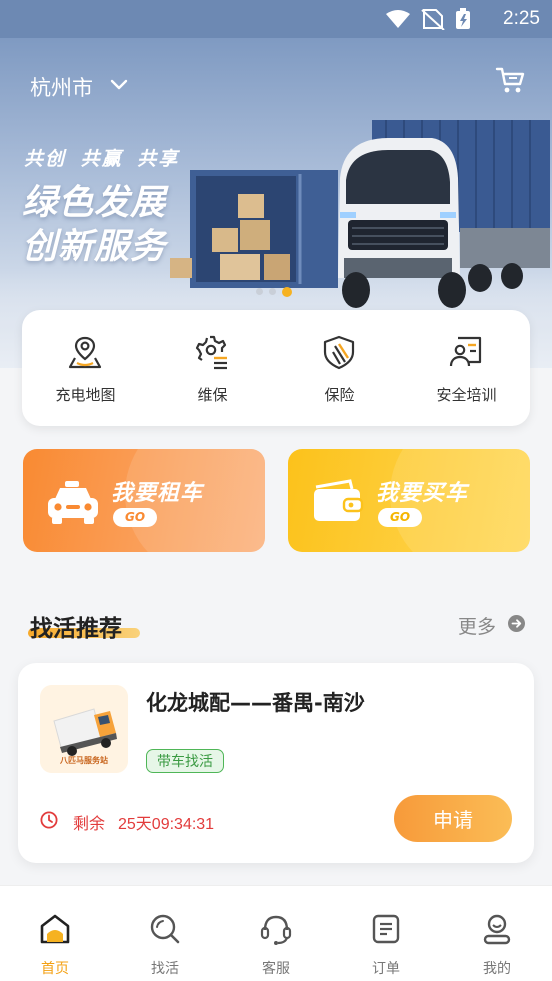 The width and height of the screenshot is (552, 981). I want to click on bottom-tab-bar: 首页 找活 客服 订单 我的, so click(276, 933).